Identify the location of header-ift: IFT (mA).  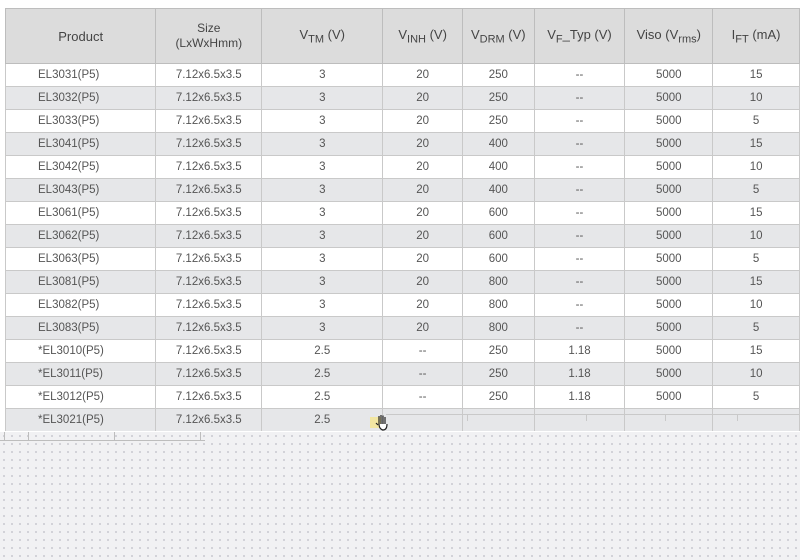
(756, 36).